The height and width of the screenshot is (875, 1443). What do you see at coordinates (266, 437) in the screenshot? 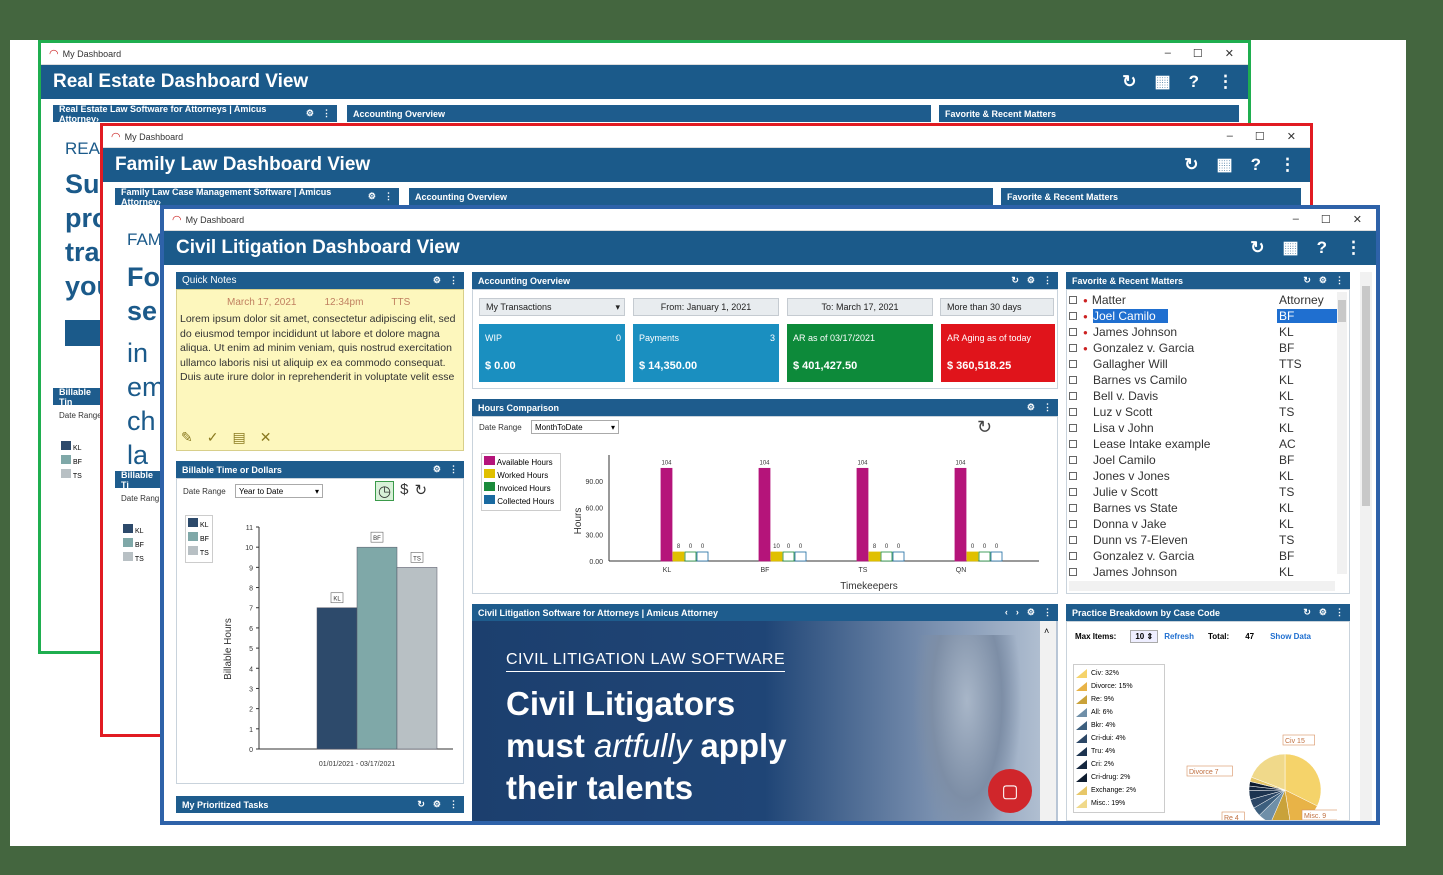
I see `delete-icon: ✕` at bounding box center [266, 437].